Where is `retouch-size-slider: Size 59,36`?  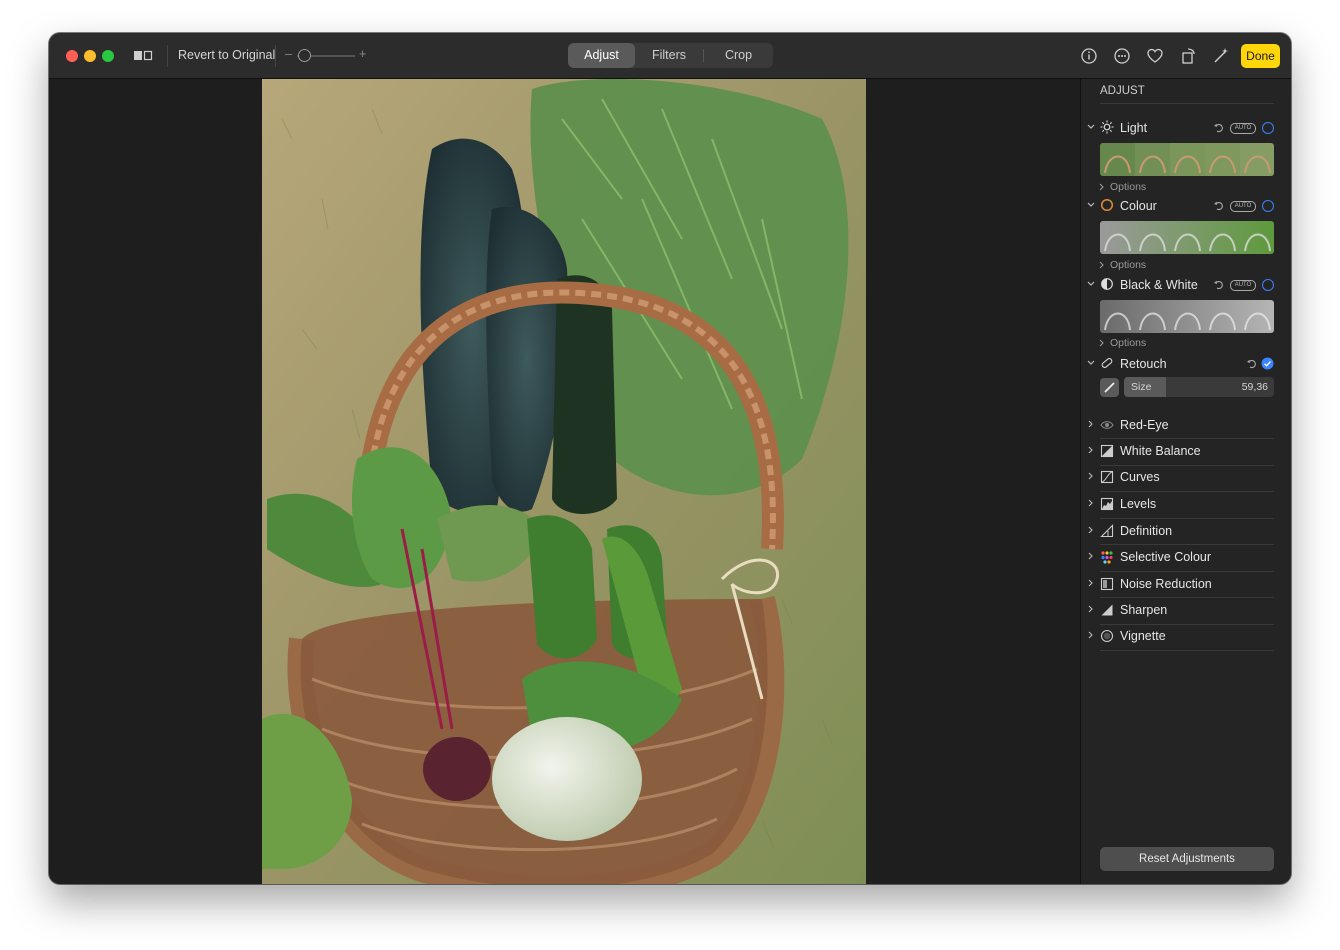
retouch-size-slider: Size 59,36 is located at coordinates (1199, 387).